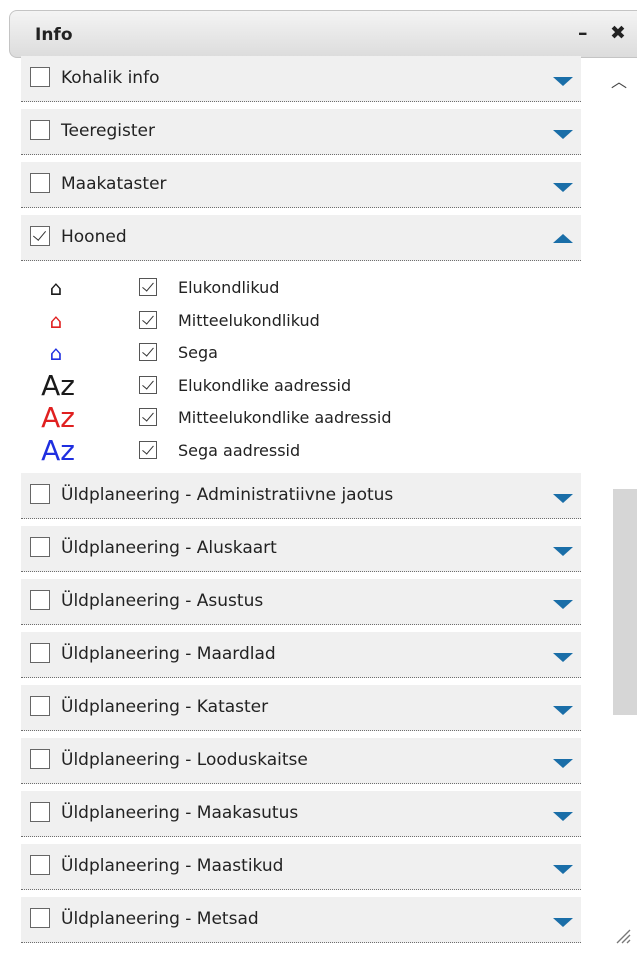 The width and height of the screenshot is (637, 954). Describe the element at coordinates (180, 813) in the screenshot. I see `layer-label: Üldplaneering - Maakasutus` at that location.